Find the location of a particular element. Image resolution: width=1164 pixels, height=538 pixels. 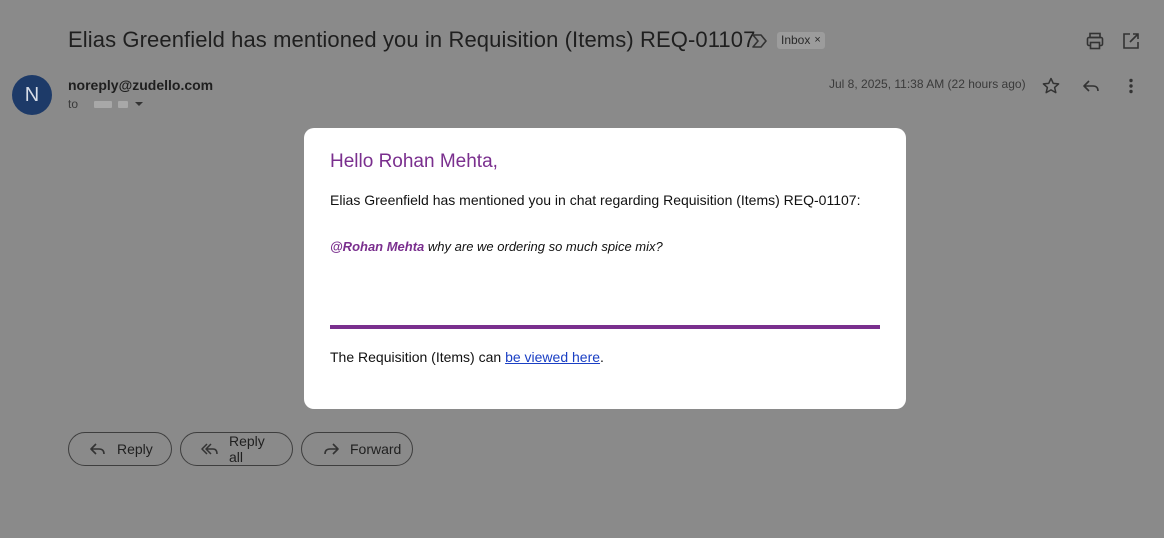

section-divider is located at coordinates (605, 327).